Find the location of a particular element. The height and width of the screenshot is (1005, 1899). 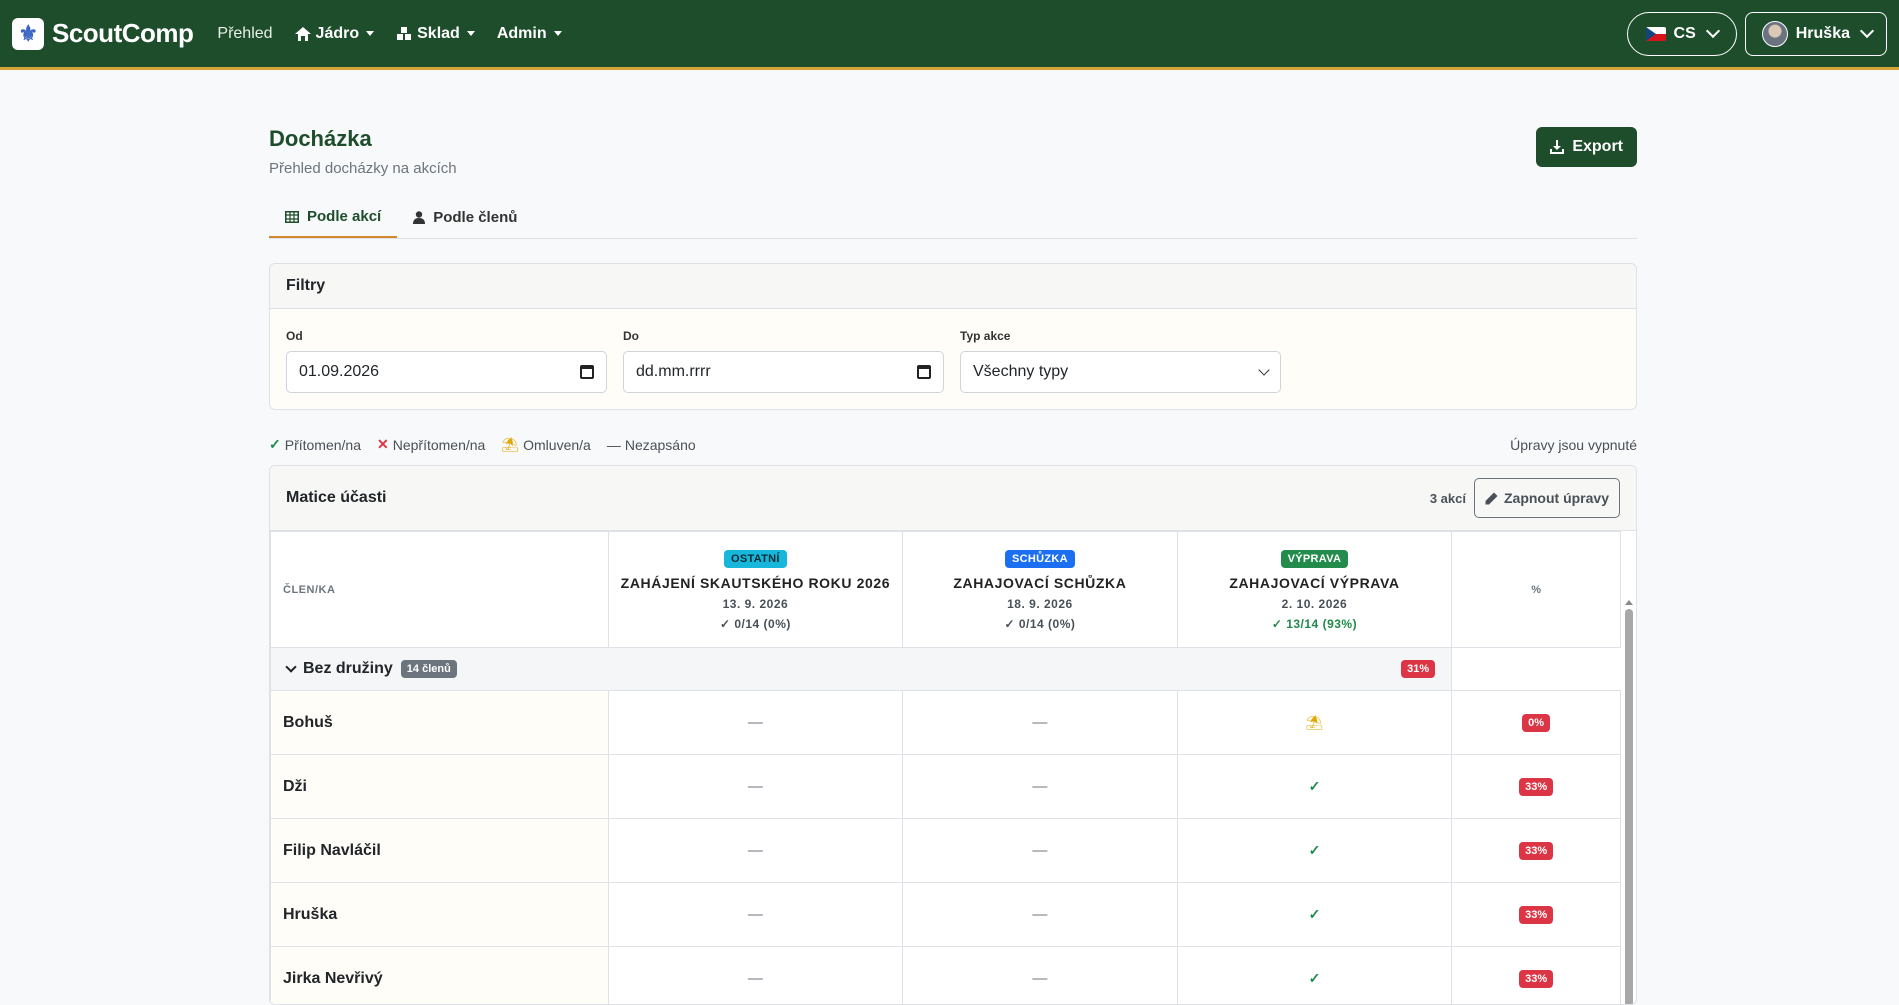

group-cell: Bez družiny 14 členů 31% is located at coordinates (861, 669).